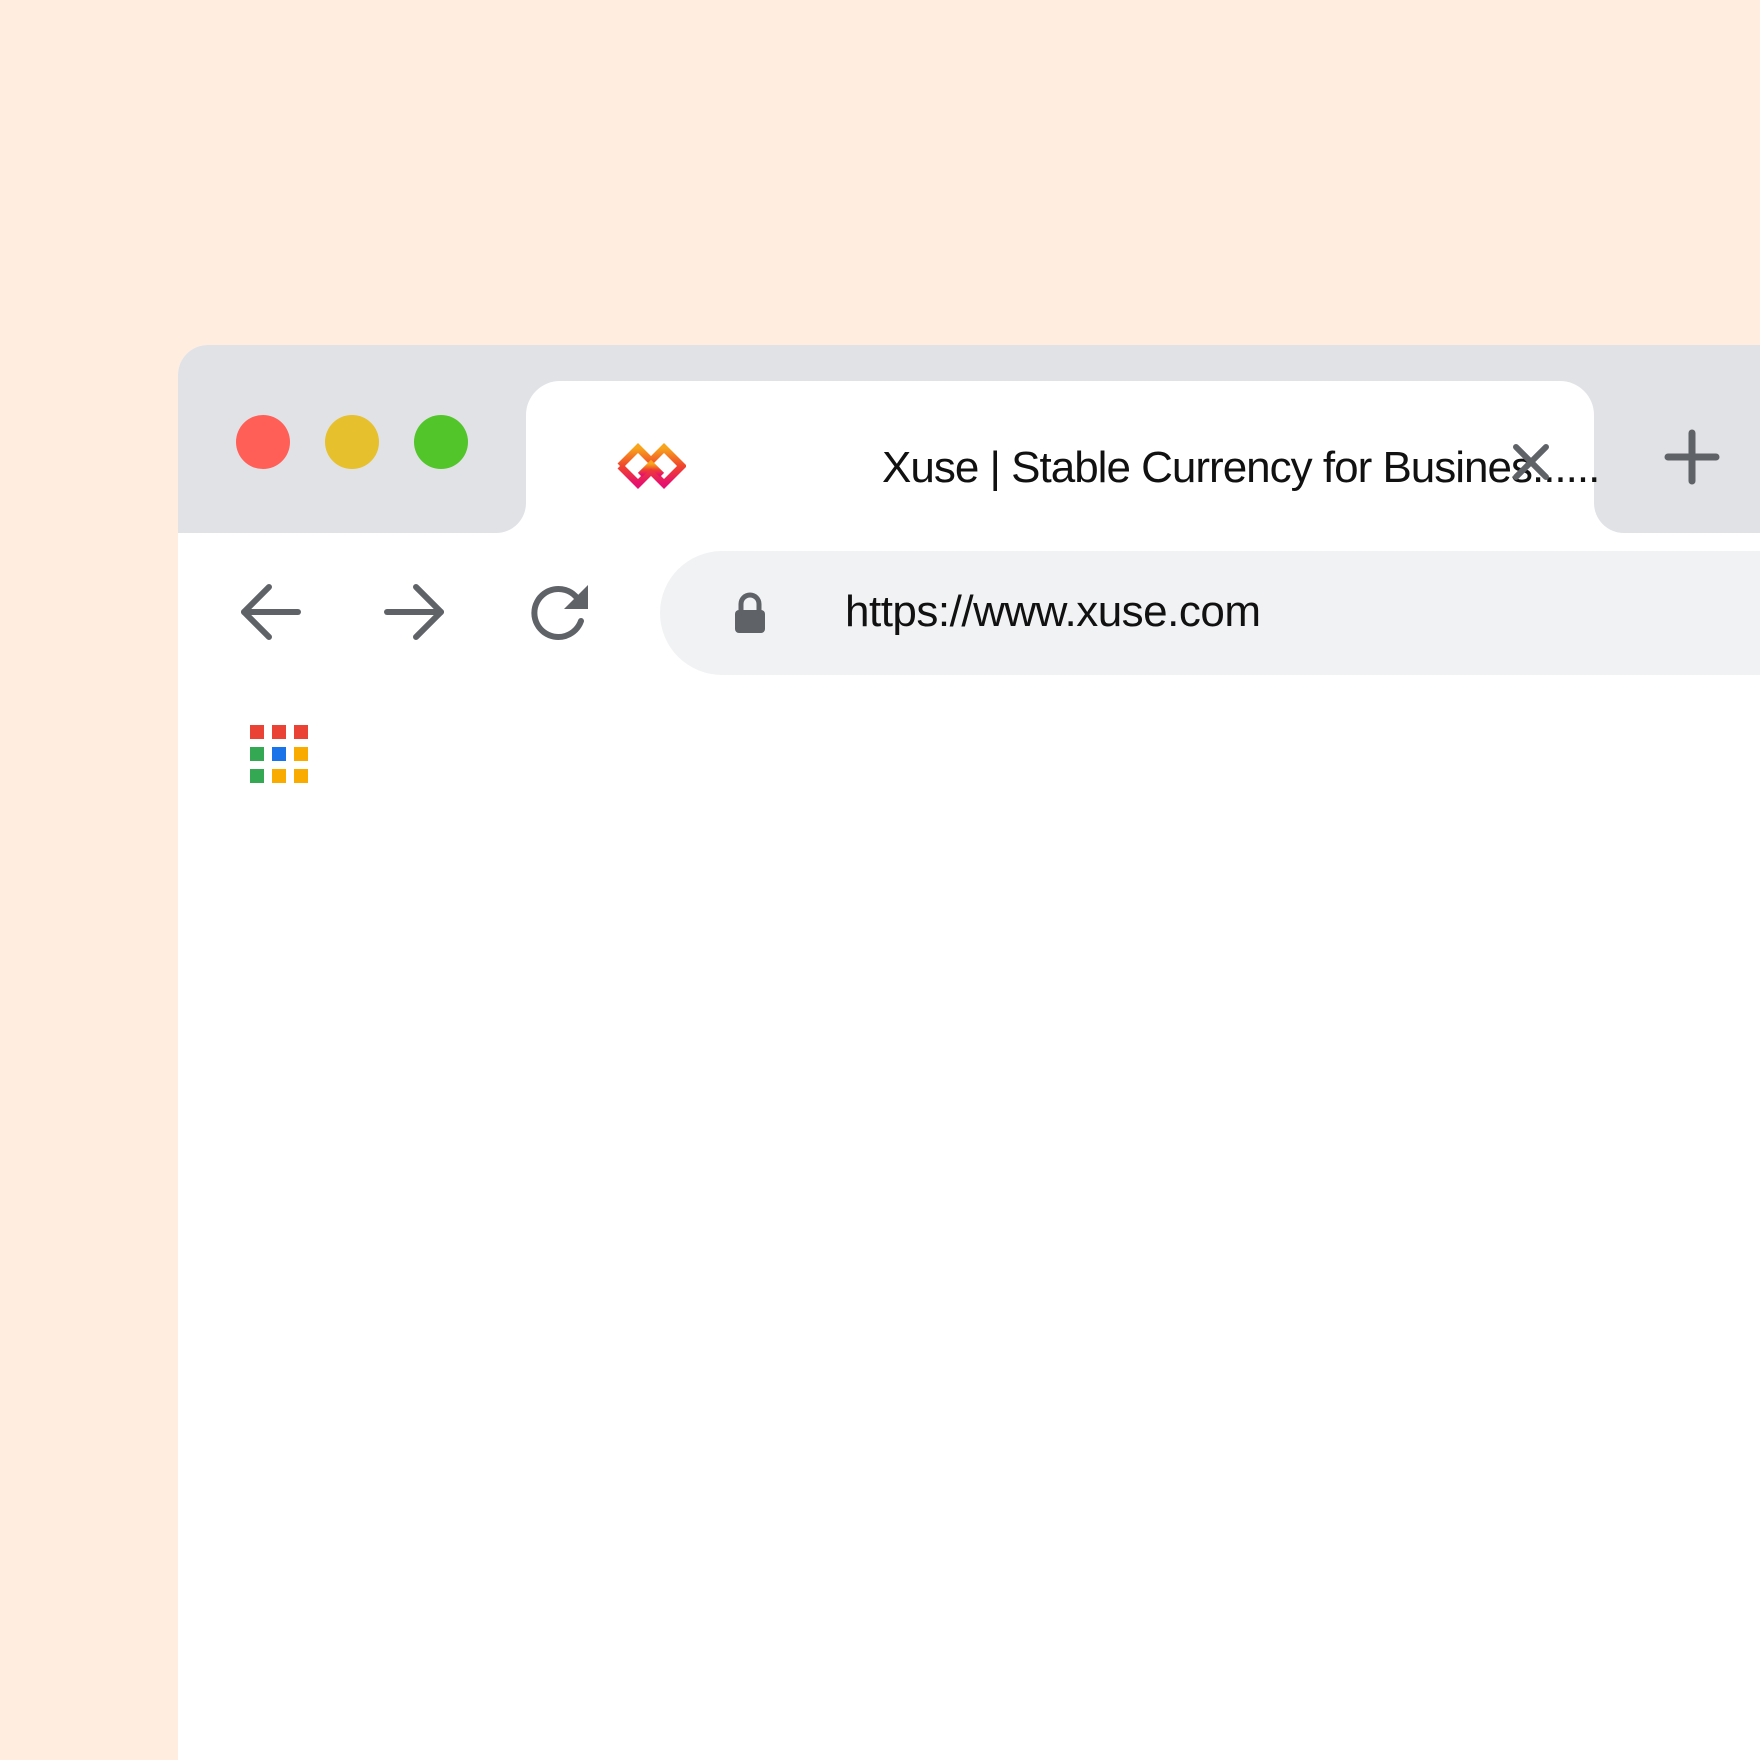  I want to click on apps-grid-icon, so click(279, 754).